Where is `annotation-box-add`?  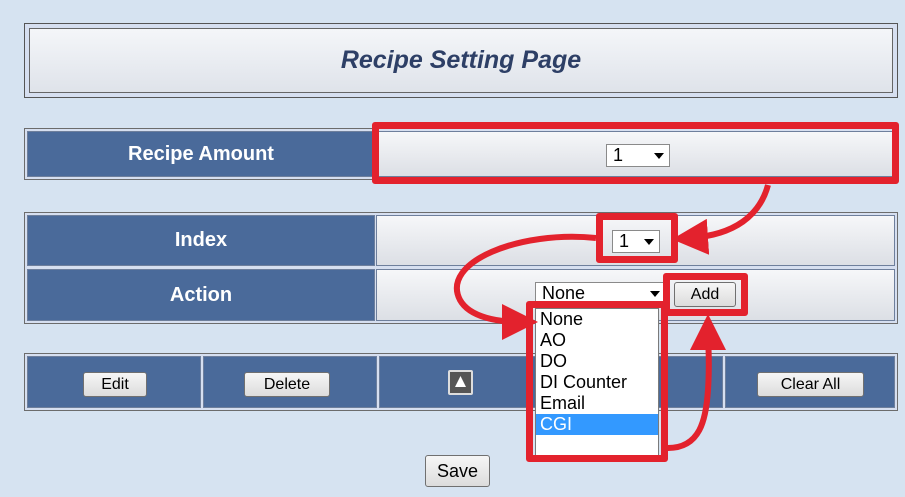 annotation-box-add is located at coordinates (705, 294).